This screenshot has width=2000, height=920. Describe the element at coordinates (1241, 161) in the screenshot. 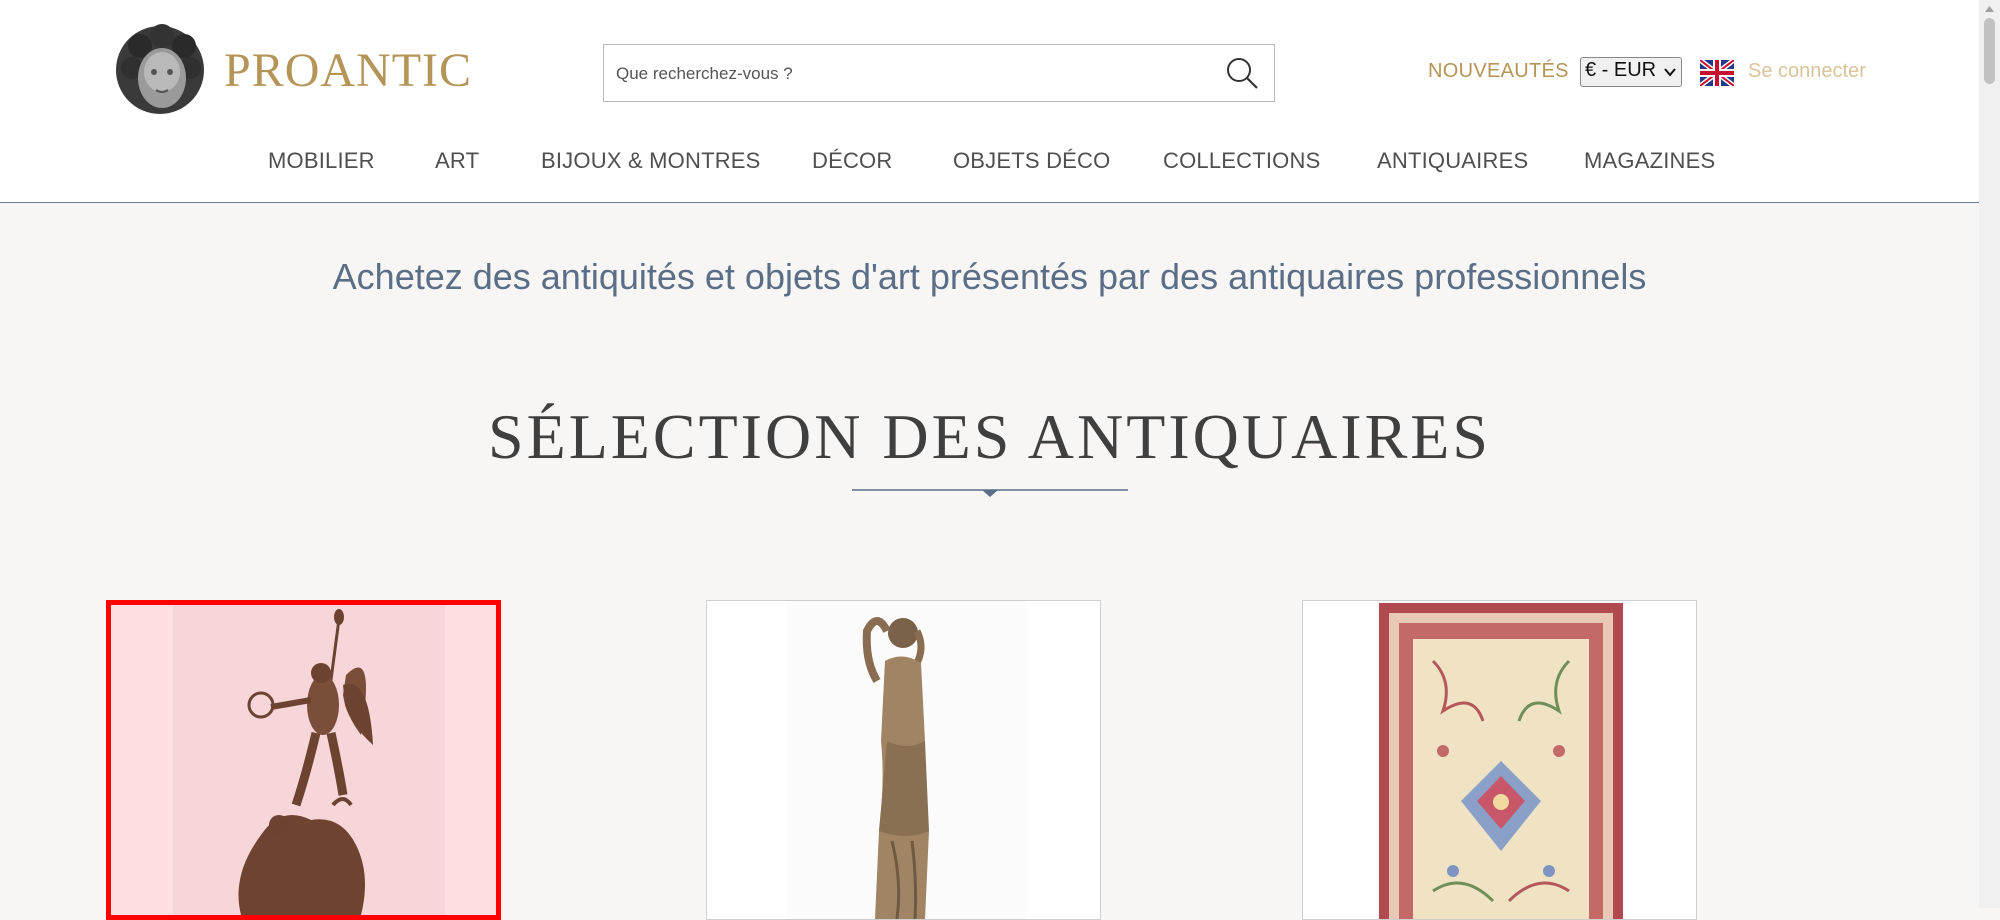

I see `nav-item-collections: COLLECTIONS` at that location.